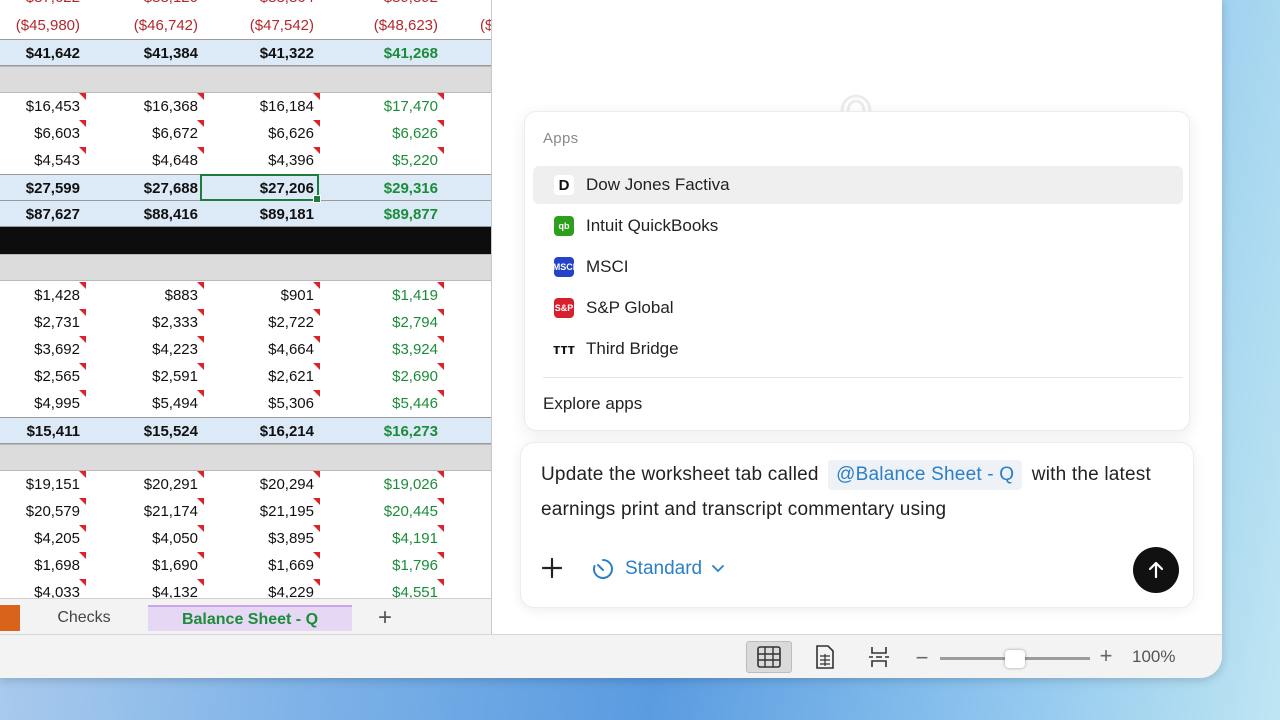 This screenshot has width=1280, height=720. What do you see at coordinates (159, 188) in the screenshot?
I see `table-cell: $27,688` at bounding box center [159, 188].